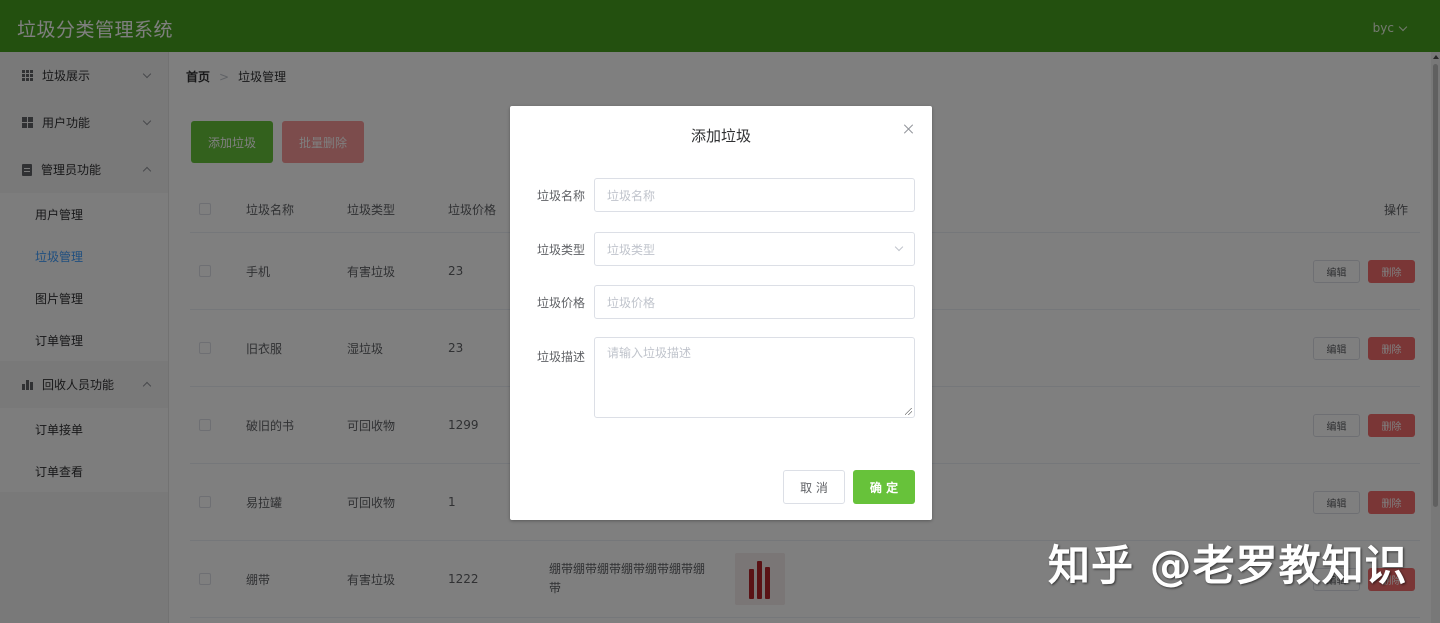 Image resolution: width=1440 pixels, height=623 pixels. I want to click on type-label: 垃圾类型, so click(561, 250).